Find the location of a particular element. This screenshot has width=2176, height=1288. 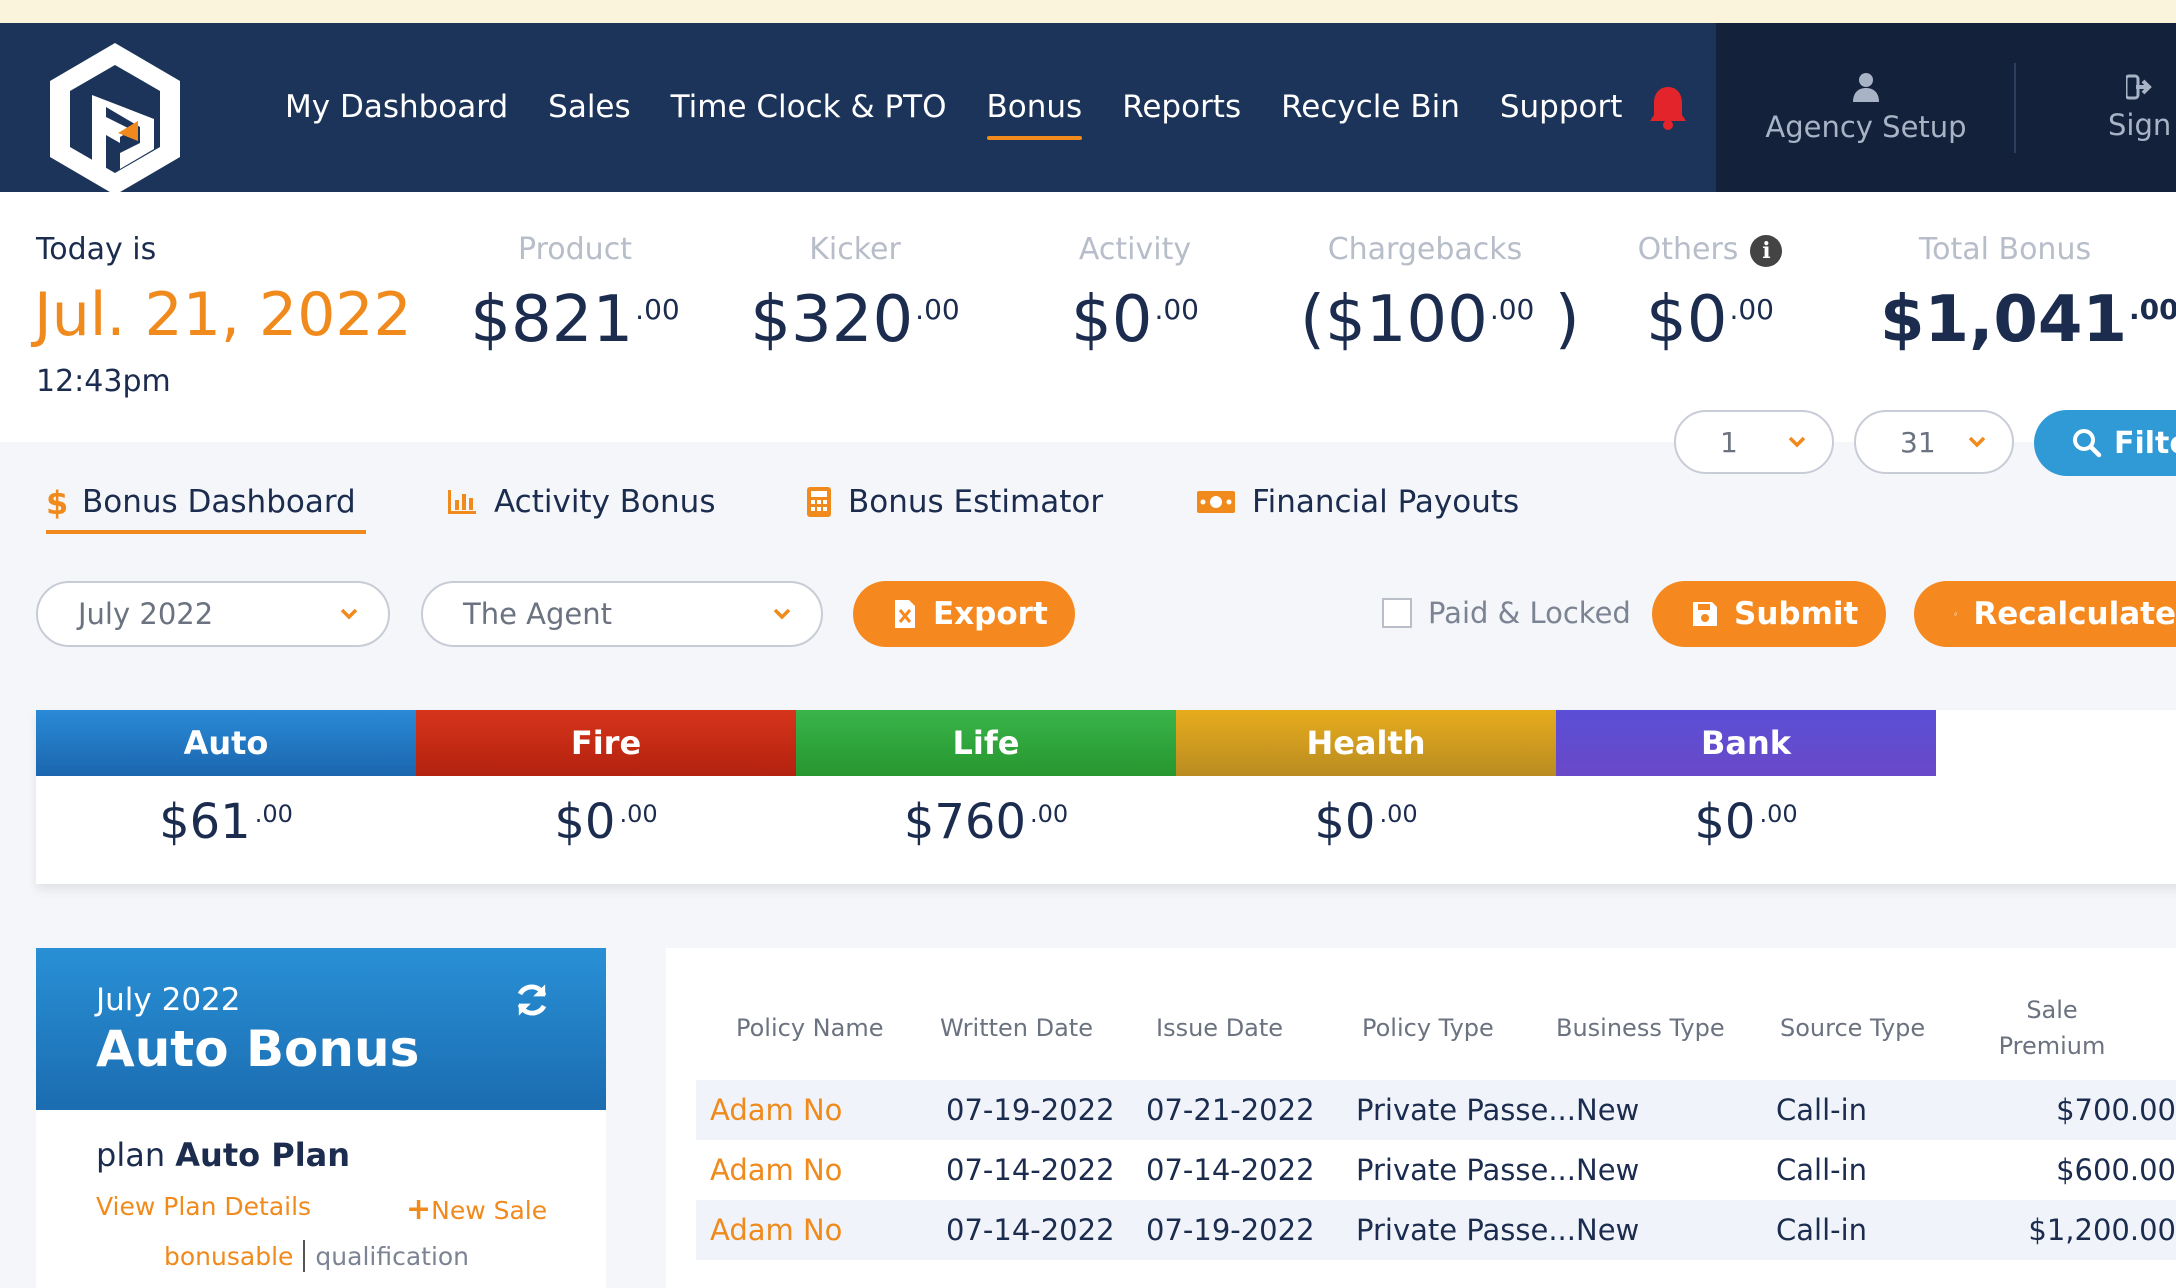

category-bank: Bank $0.00 is located at coordinates (1746, 797).